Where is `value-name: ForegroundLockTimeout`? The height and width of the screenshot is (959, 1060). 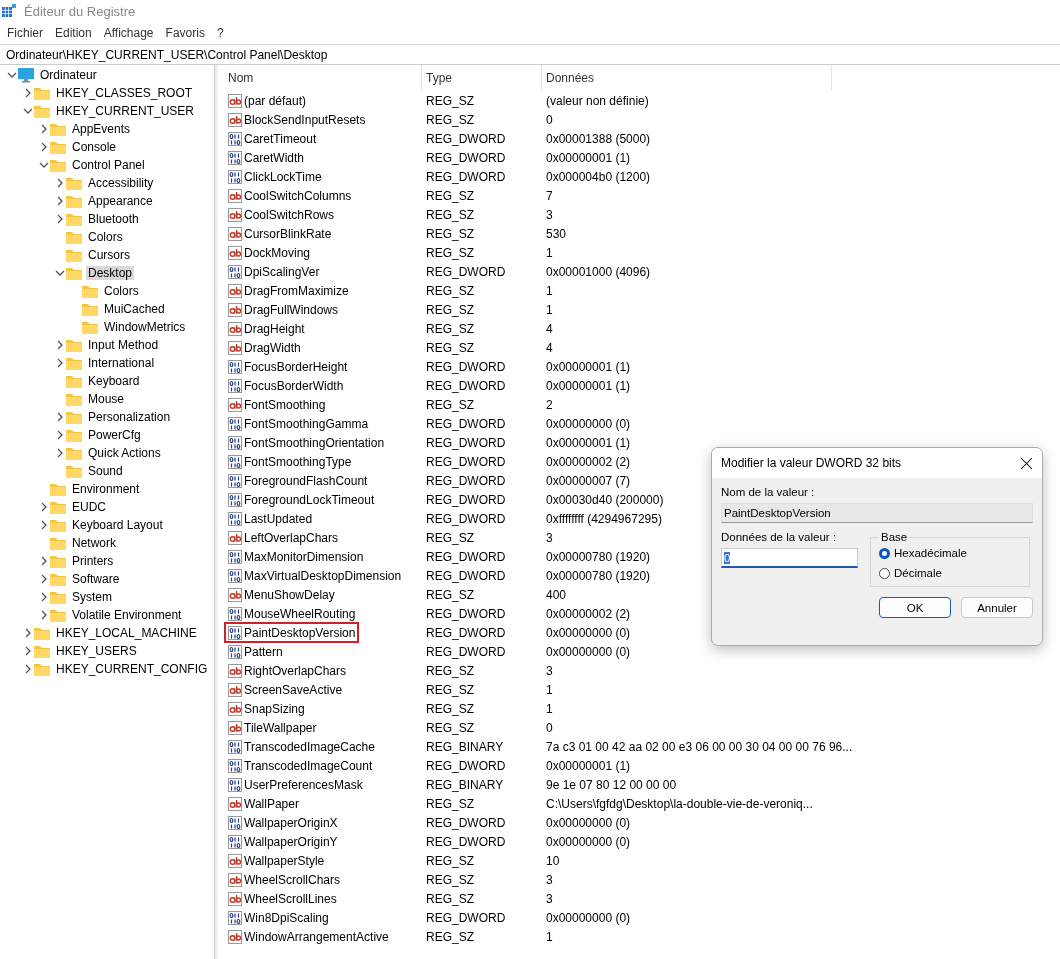
value-name: ForegroundLockTimeout is located at coordinates (301, 499).